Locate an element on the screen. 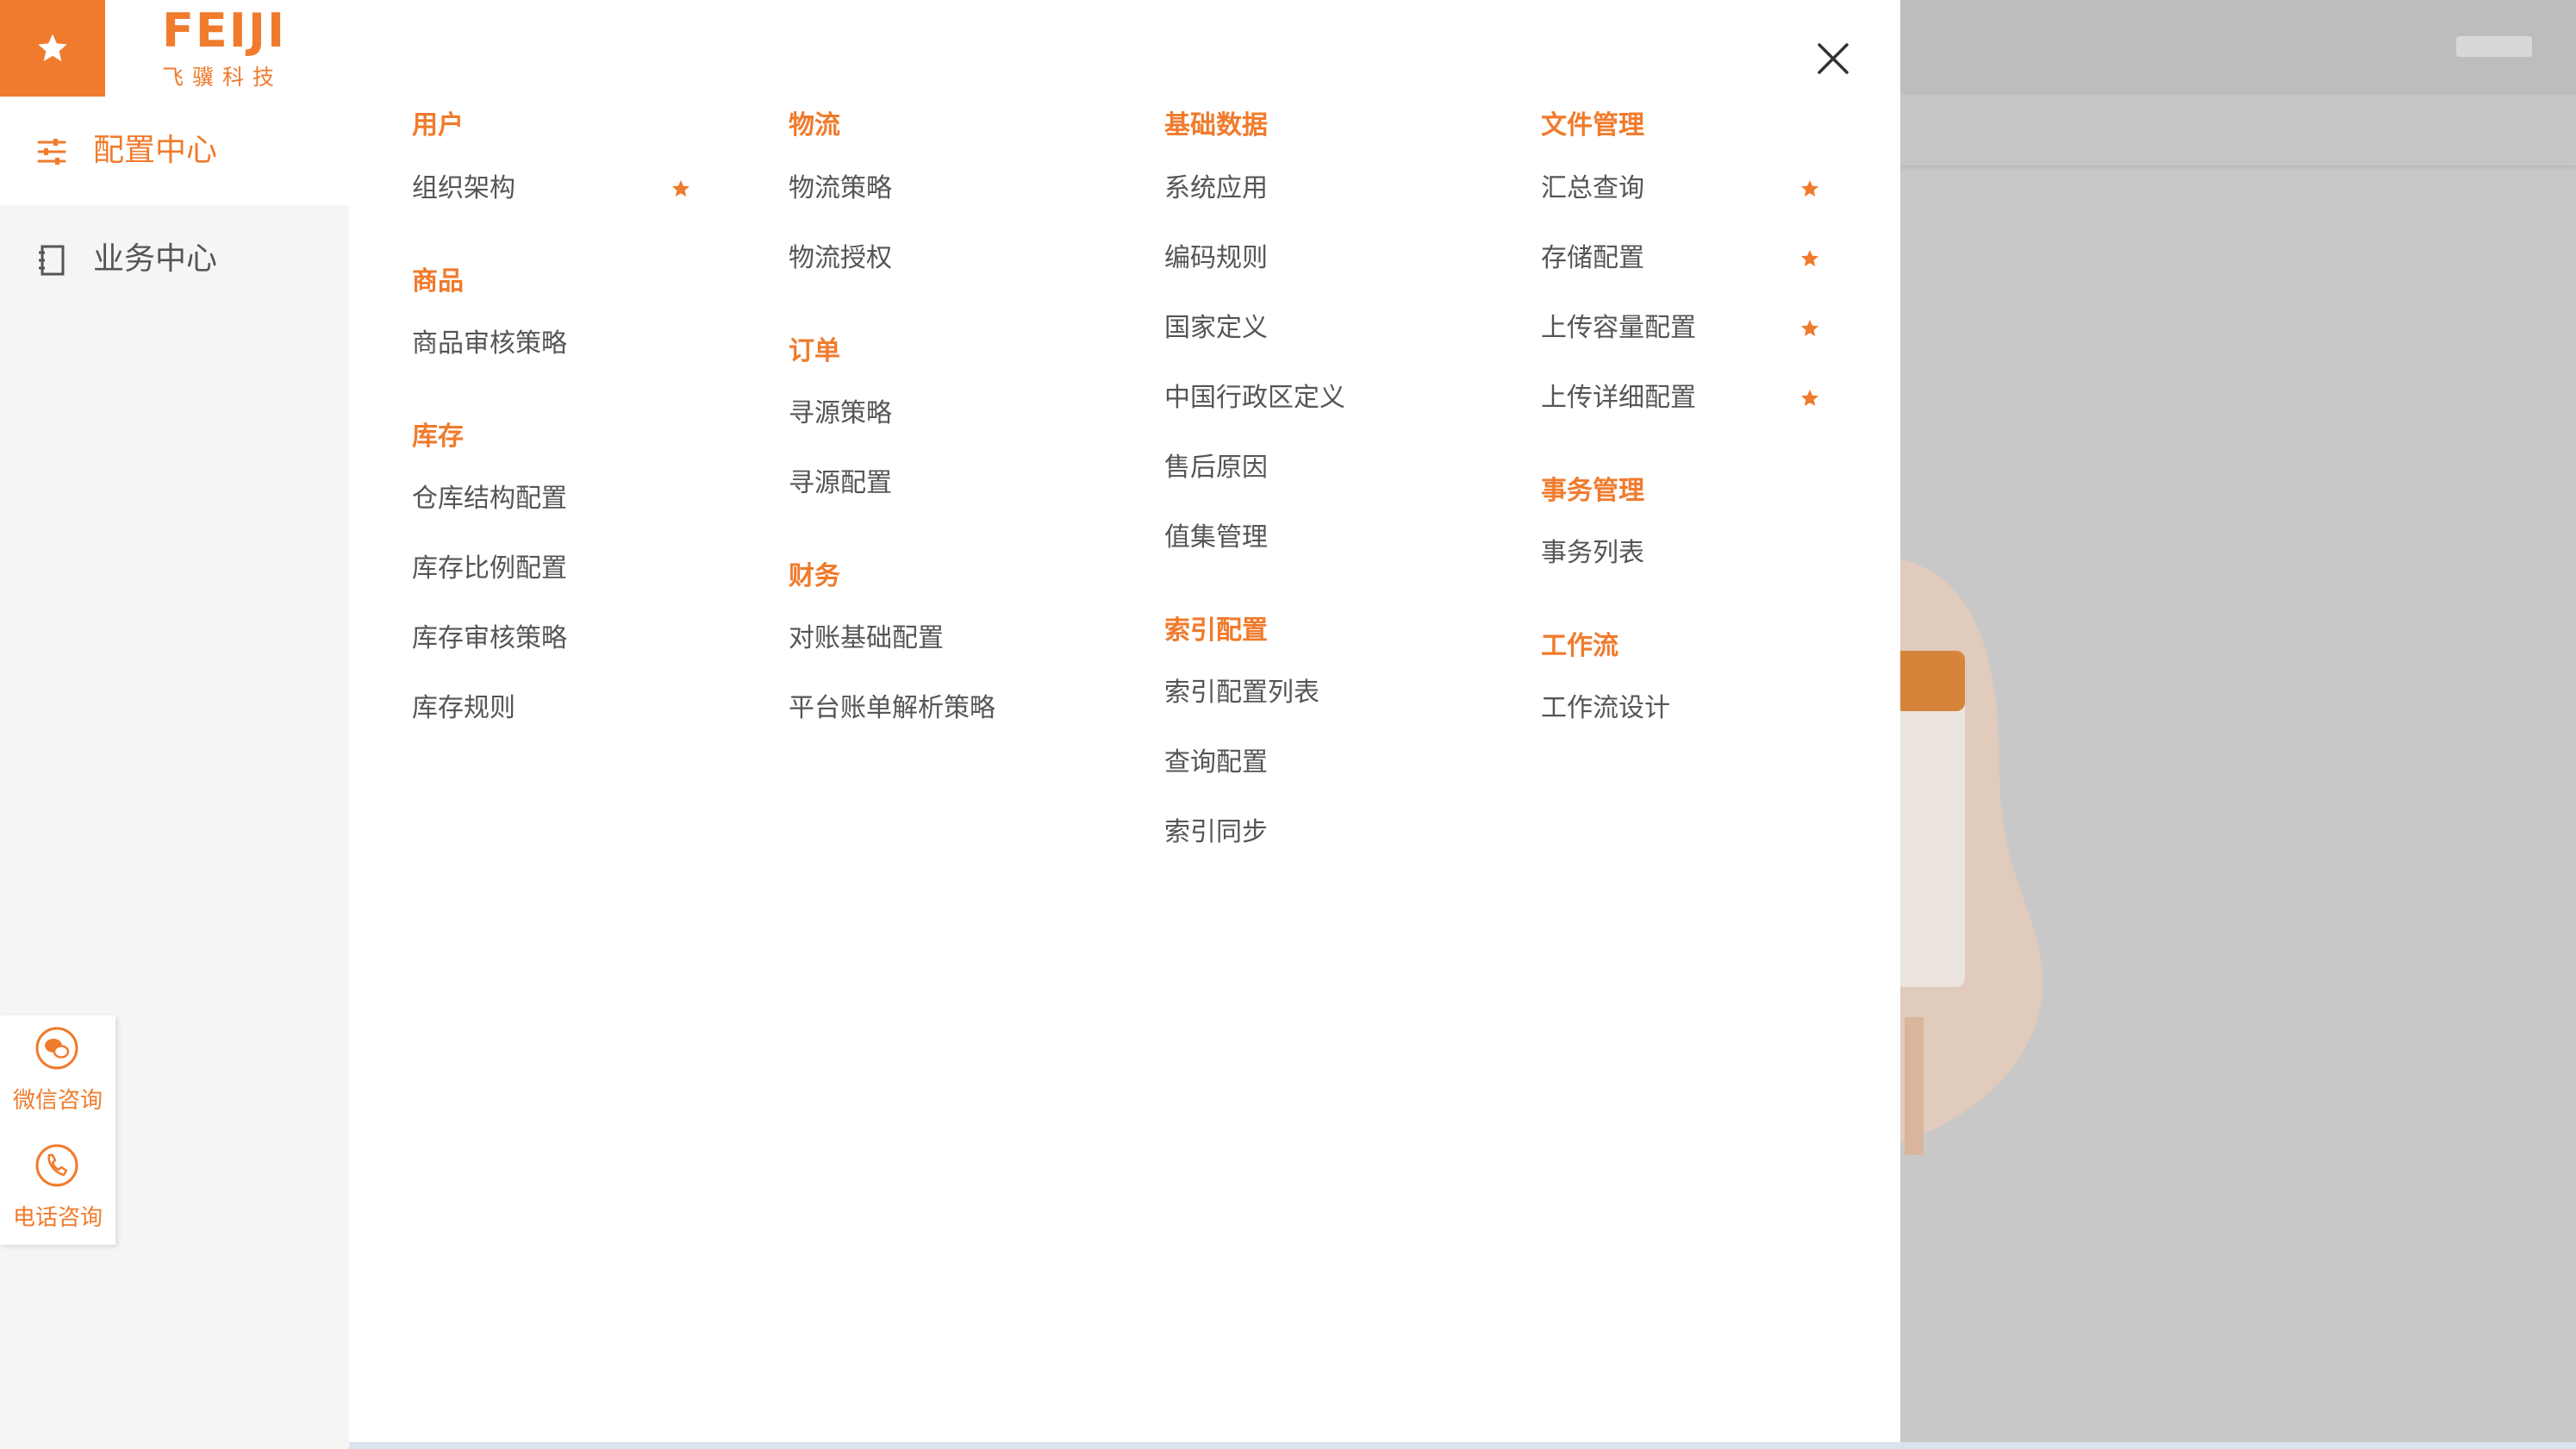 The height and width of the screenshot is (1449, 2576). menu-item-label: 值集管理 is located at coordinates (1216, 537).